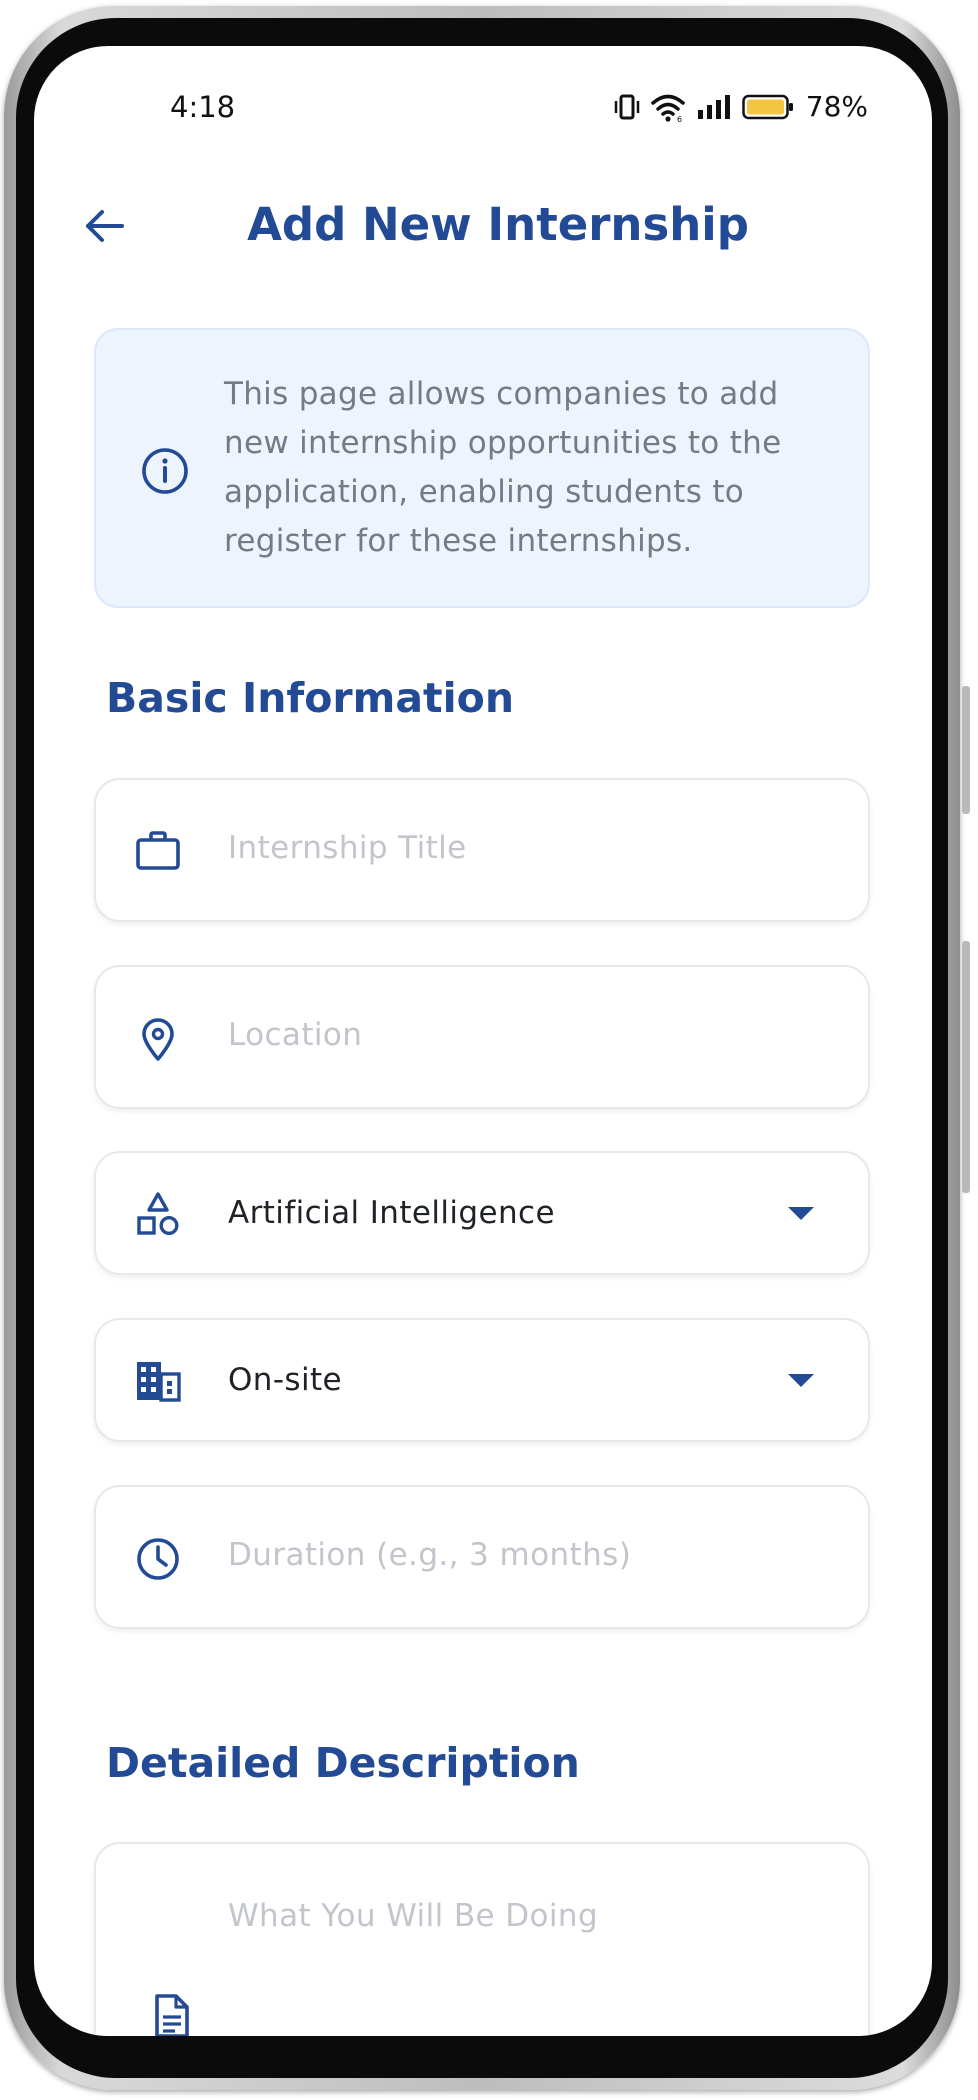 The height and width of the screenshot is (2100, 978). What do you see at coordinates (713, 106) in the screenshot?
I see `signal-icon` at bounding box center [713, 106].